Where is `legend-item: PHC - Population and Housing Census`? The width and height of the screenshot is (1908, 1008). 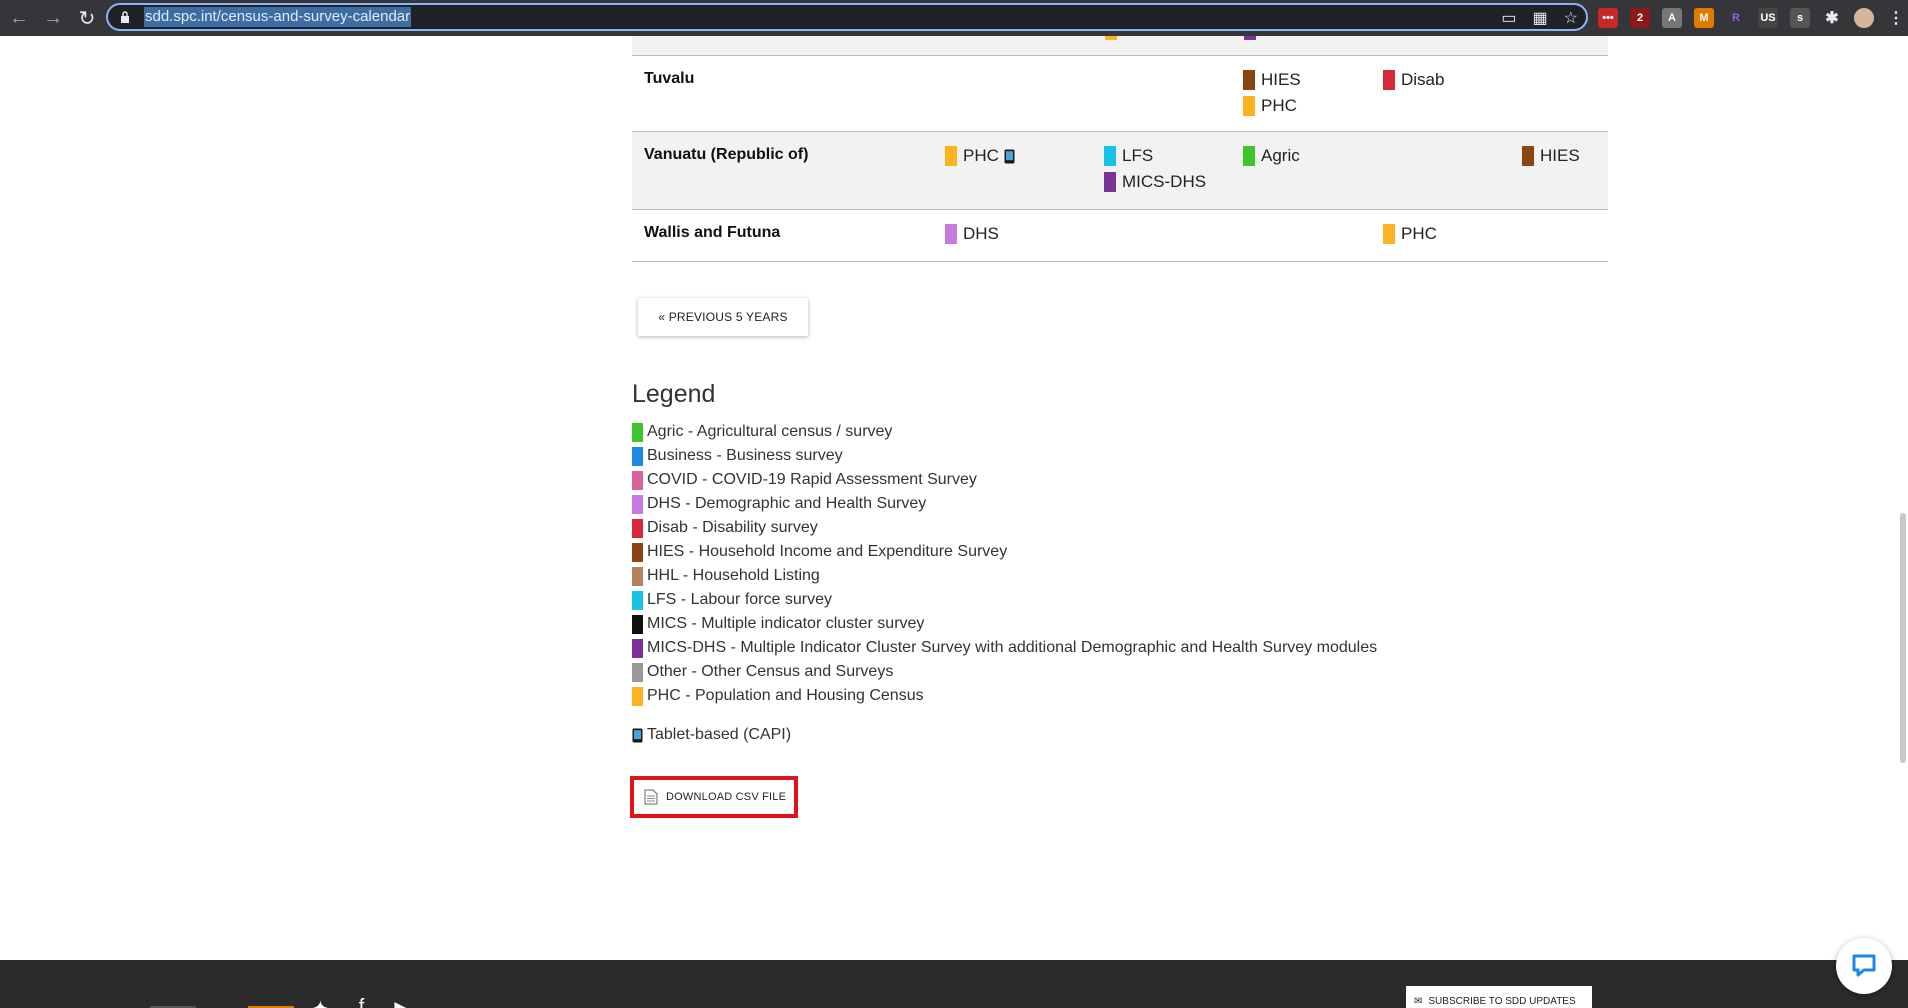
legend-item: PHC - Population and Housing Census is located at coordinates (1004, 696).